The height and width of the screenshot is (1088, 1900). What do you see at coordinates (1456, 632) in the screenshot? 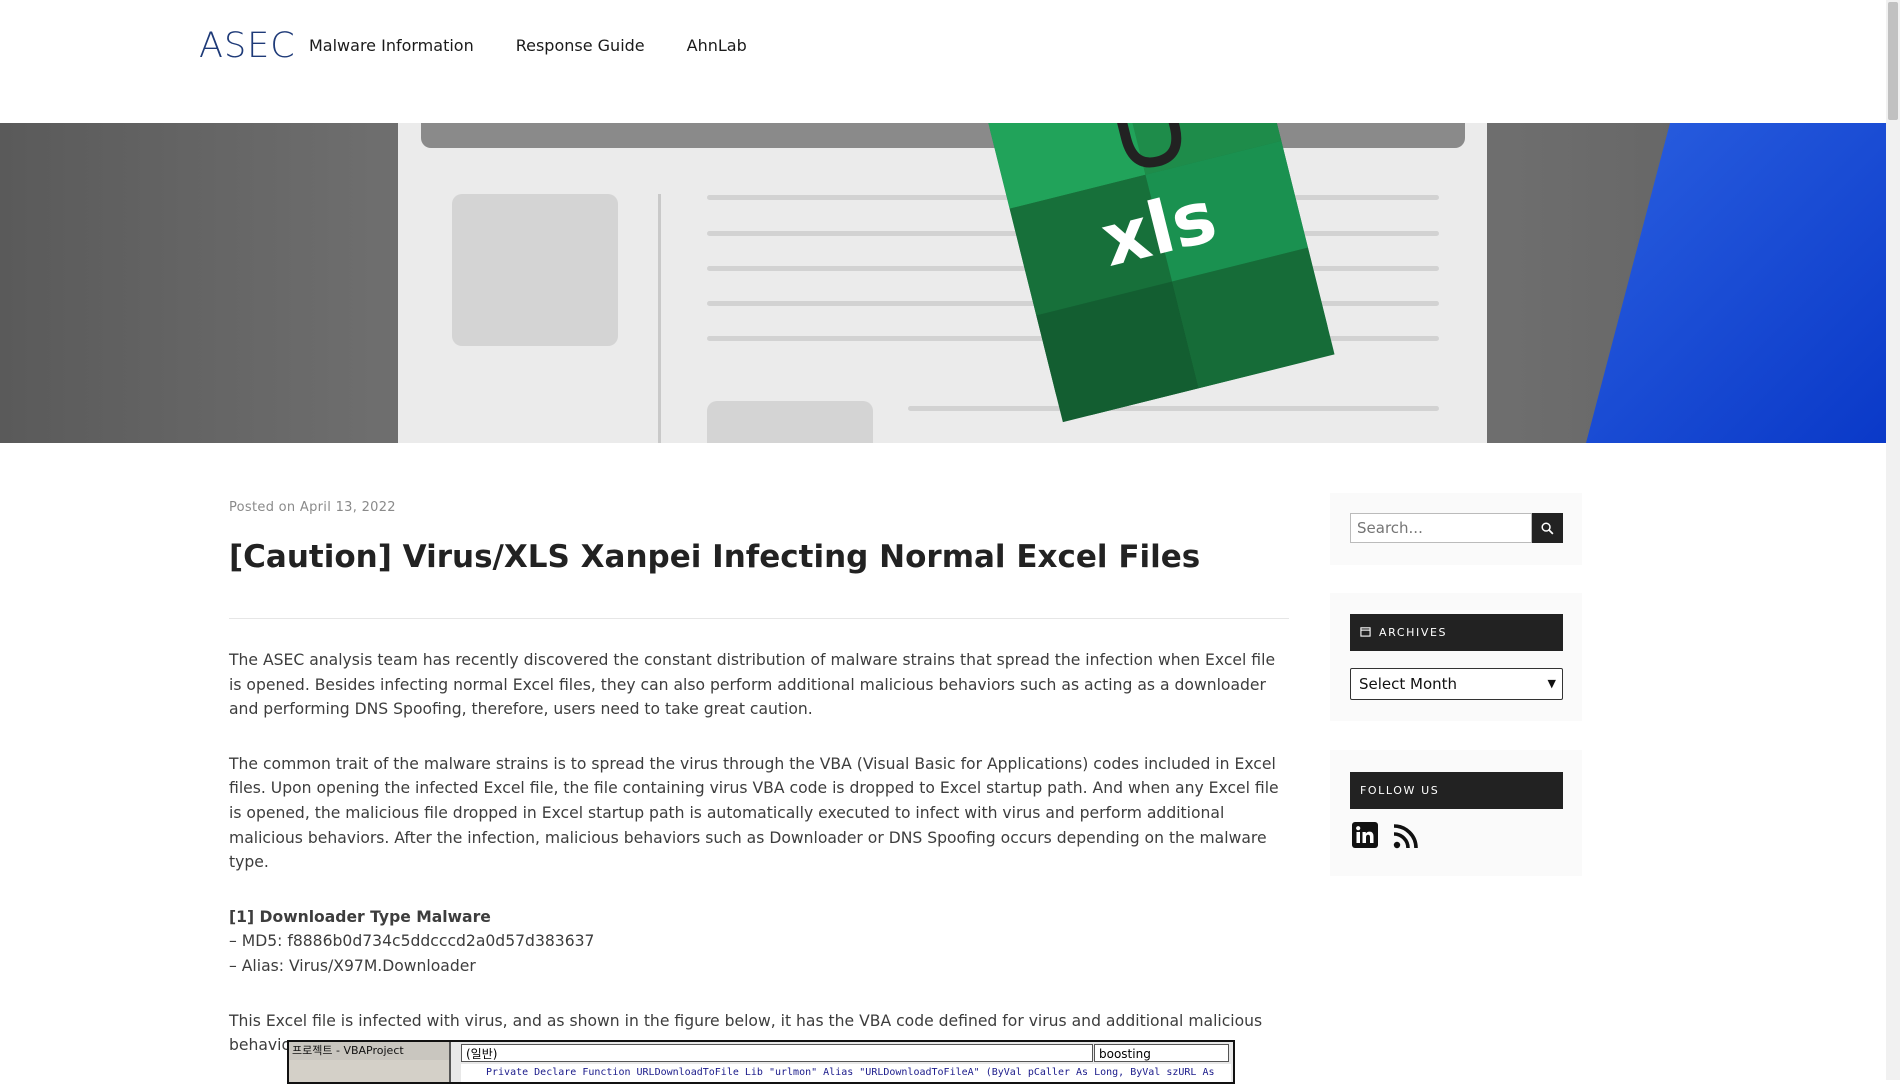
I see `archives-title: ARCHIVES` at bounding box center [1456, 632].